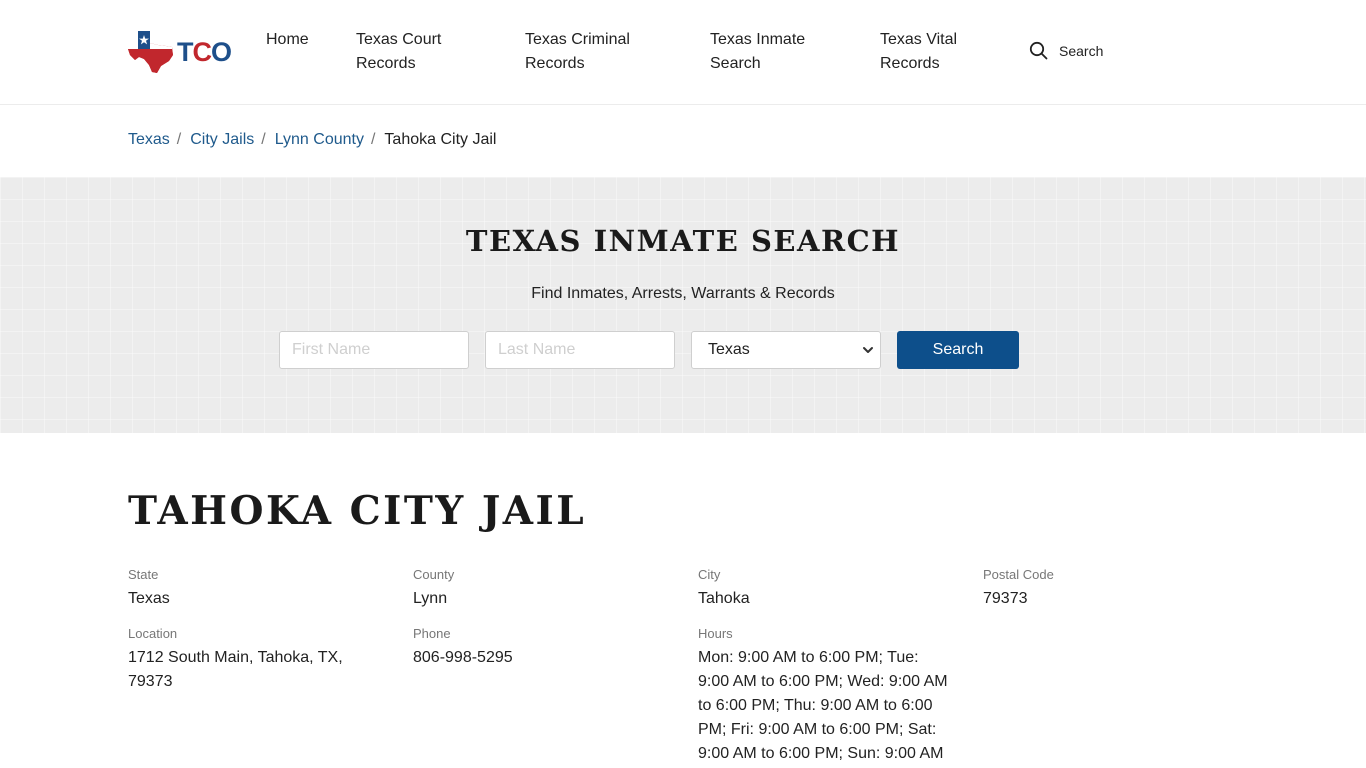  I want to click on info-label: Hours, so click(715, 633).